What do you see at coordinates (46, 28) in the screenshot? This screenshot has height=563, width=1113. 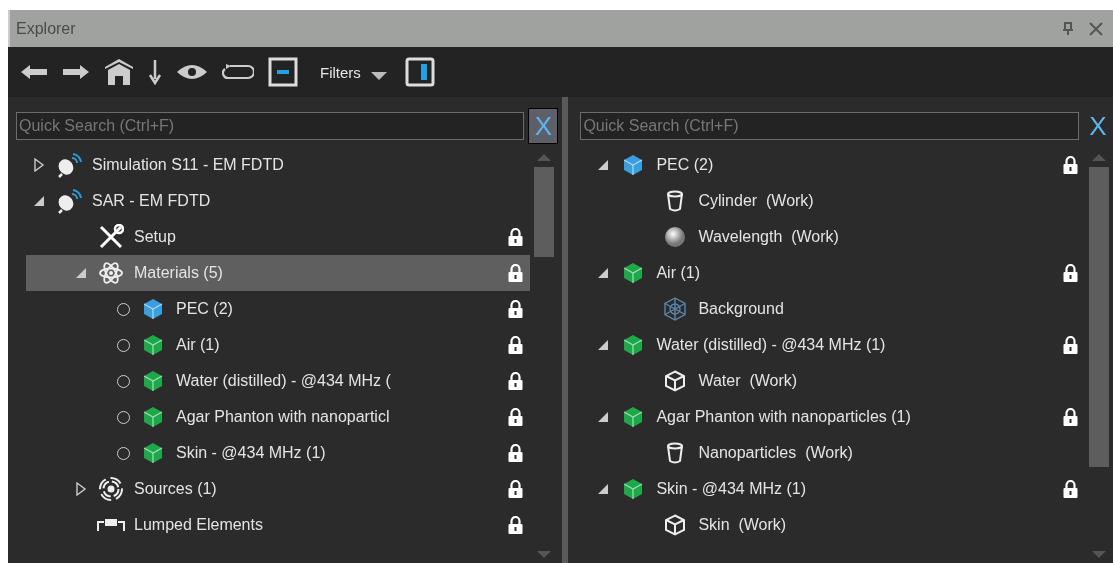 I see `window-title: Explorer` at bounding box center [46, 28].